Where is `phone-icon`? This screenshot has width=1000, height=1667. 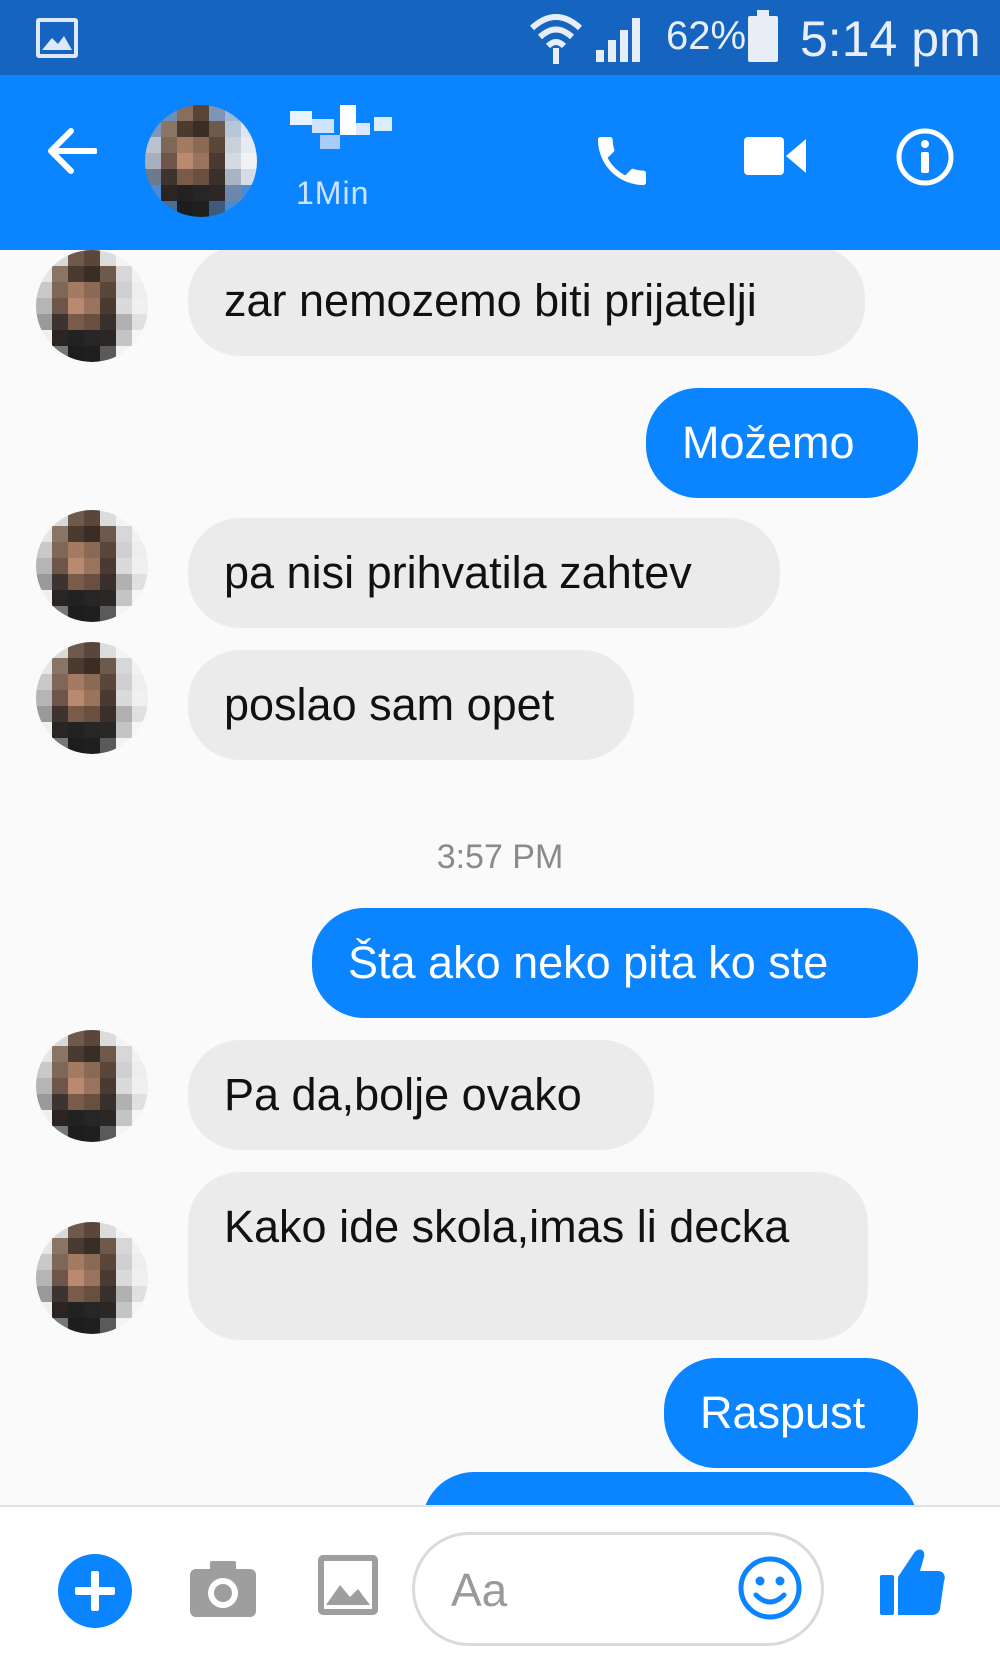
phone-icon is located at coordinates (622, 163).